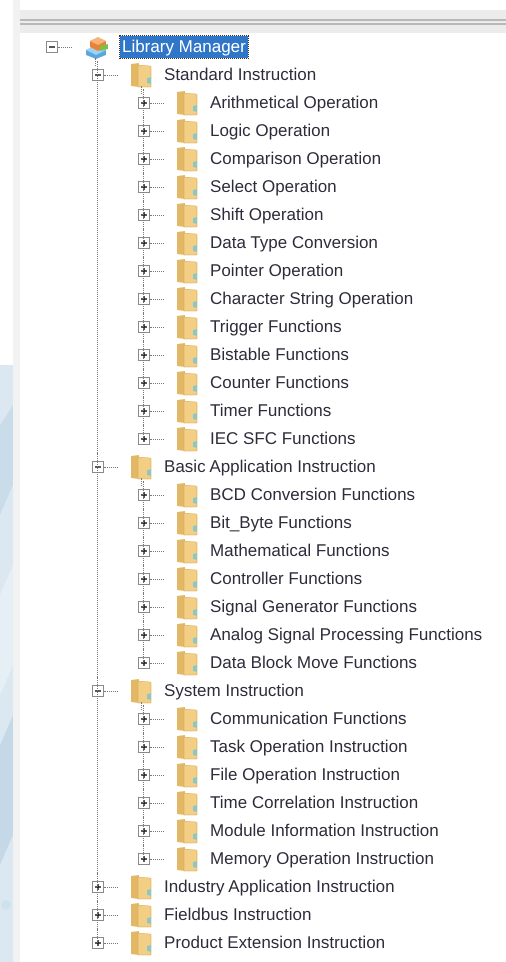 The height and width of the screenshot is (962, 506). Describe the element at coordinates (279, 383) in the screenshot. I see `tree-item: Counter Functions` at that location.